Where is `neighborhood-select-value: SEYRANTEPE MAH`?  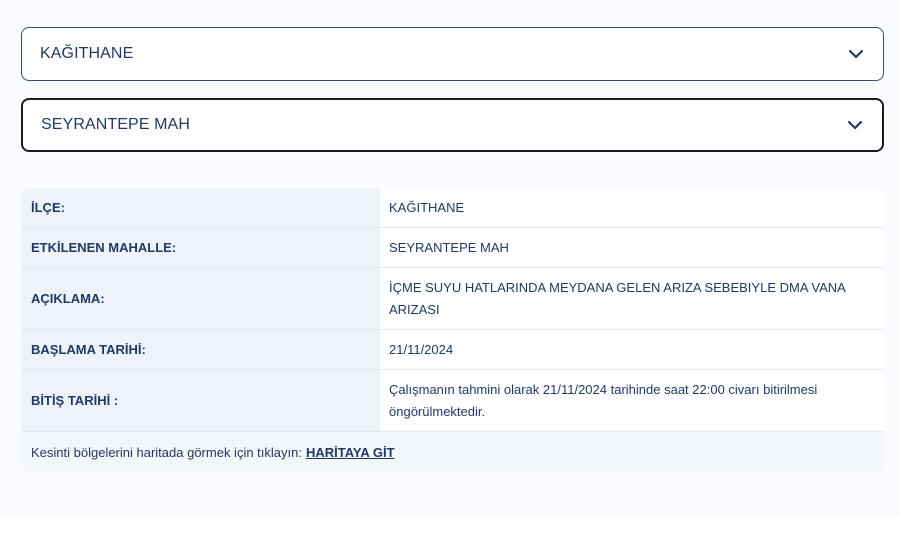 neighborhood-select-value: SEYRANTEPE MAH is located at coordinates (115, 124).